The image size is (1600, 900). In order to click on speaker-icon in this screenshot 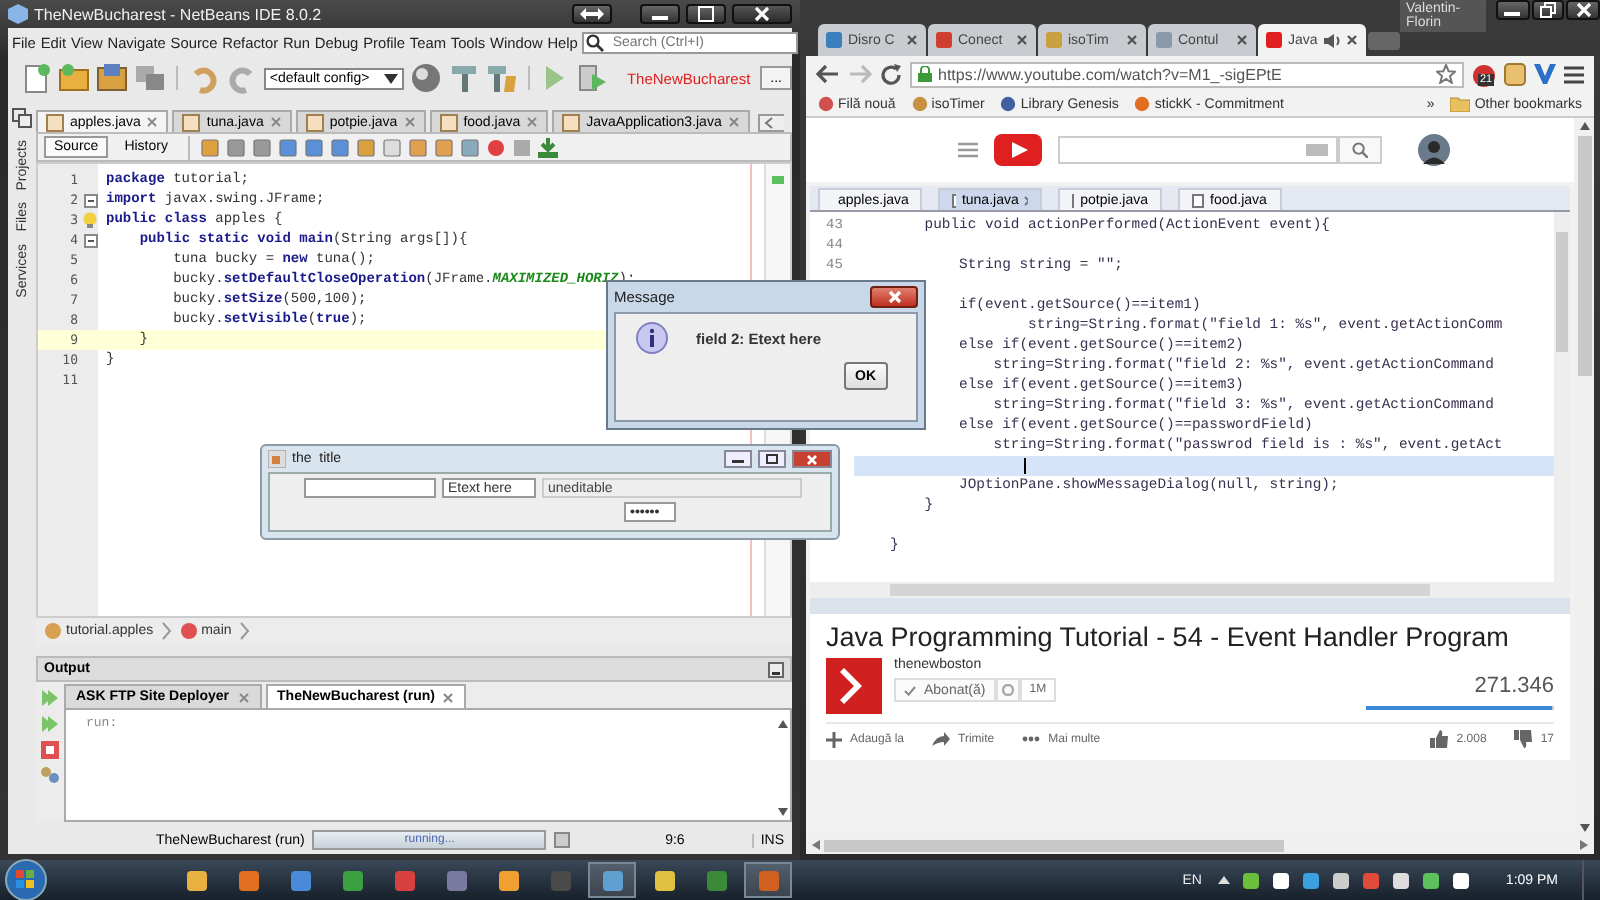, I will do `click(1332, 40)`.